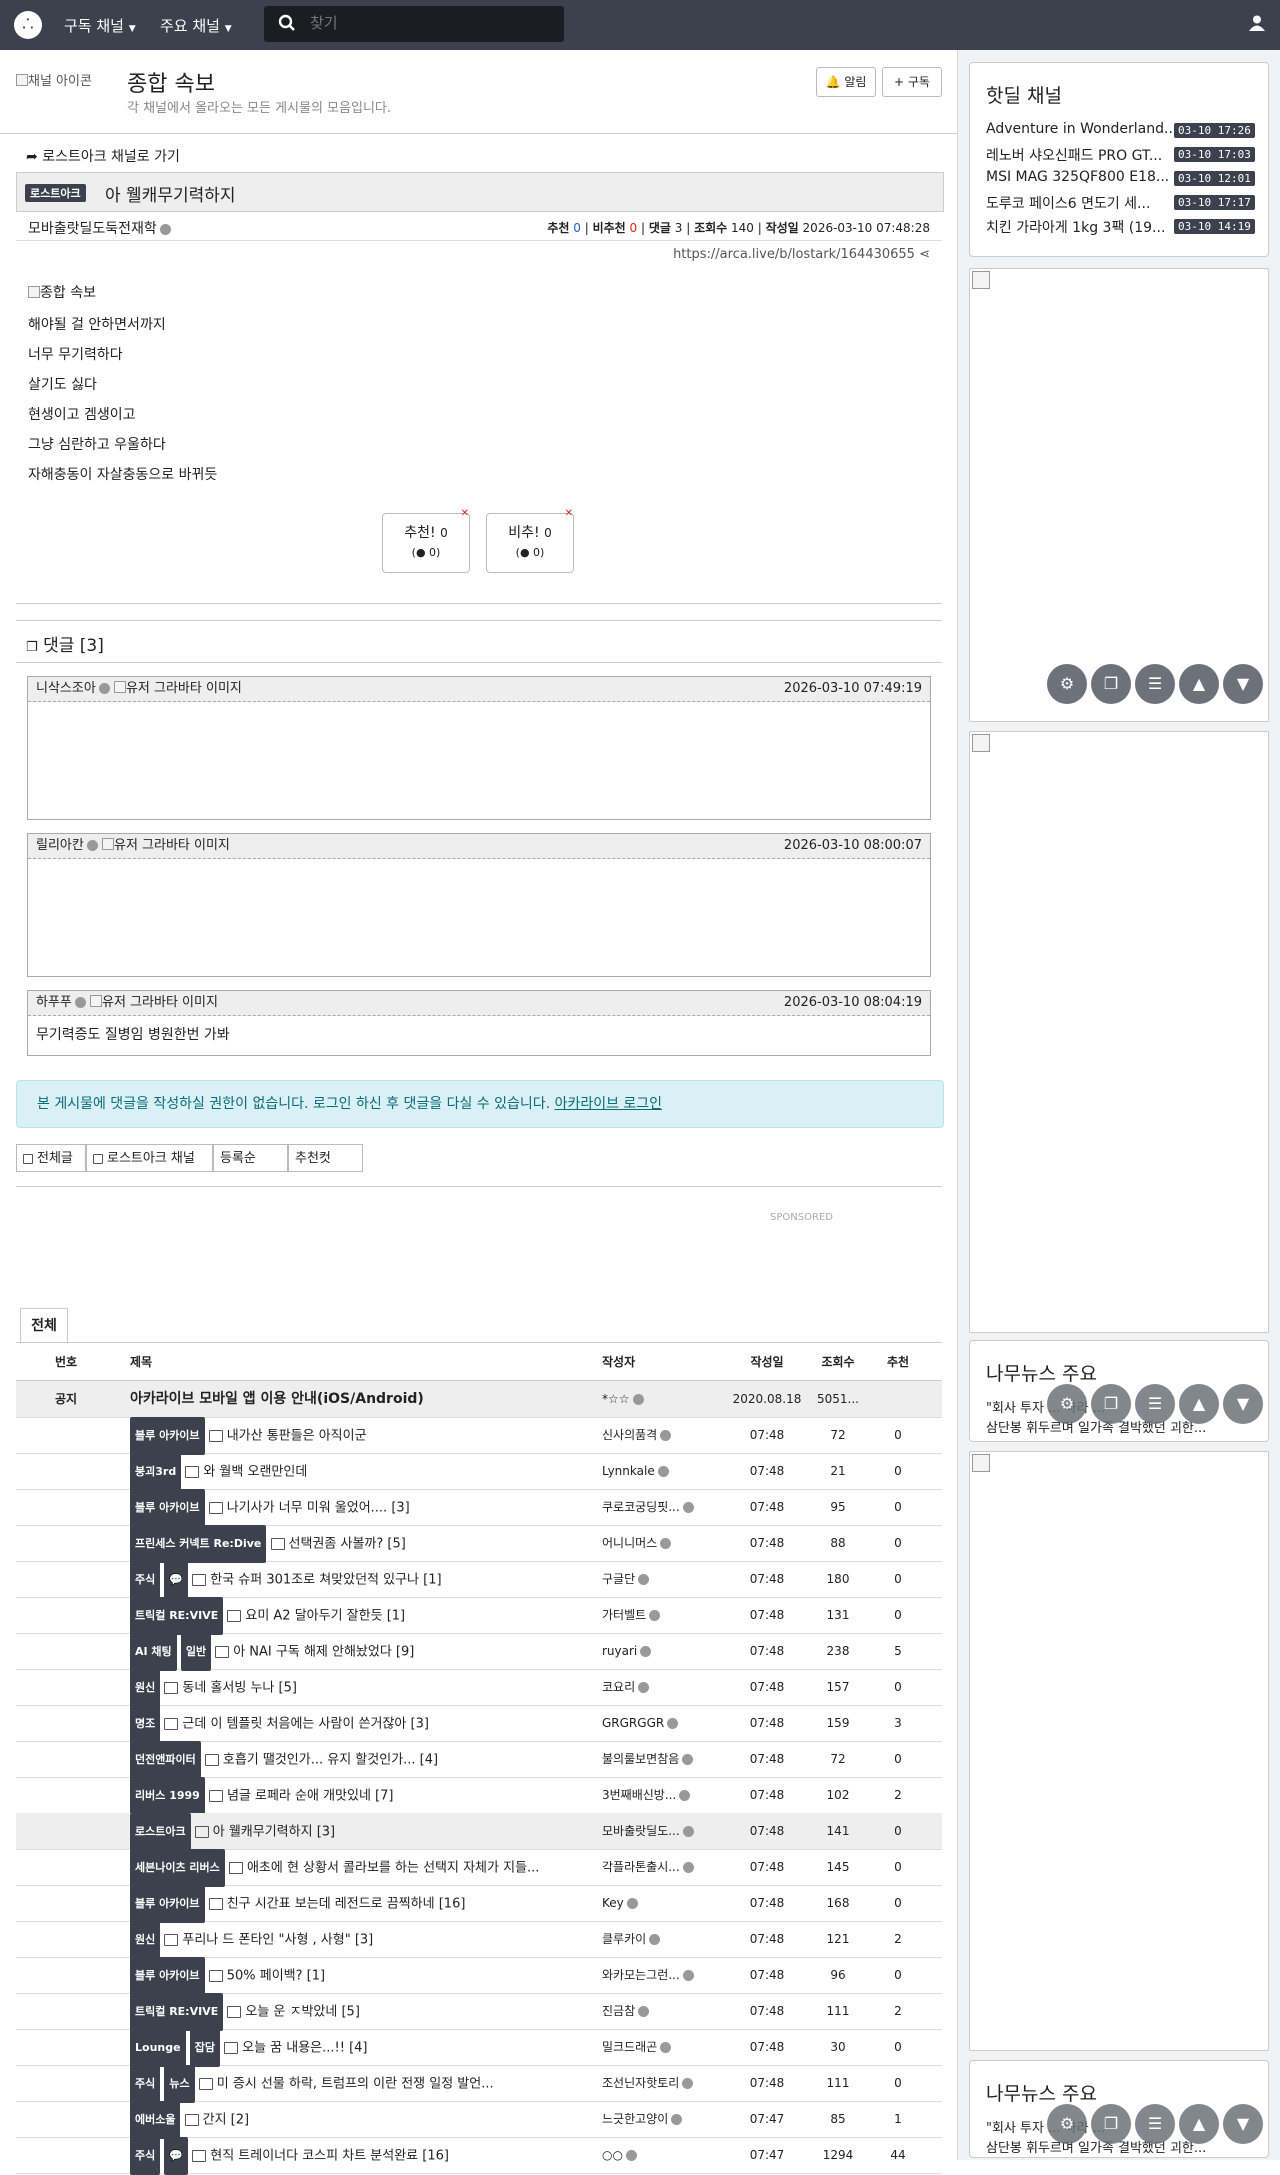 This screenshot has width=1280, height=2175. I want to click on row-author: 불의룰보면참음, so click(662, 1759).